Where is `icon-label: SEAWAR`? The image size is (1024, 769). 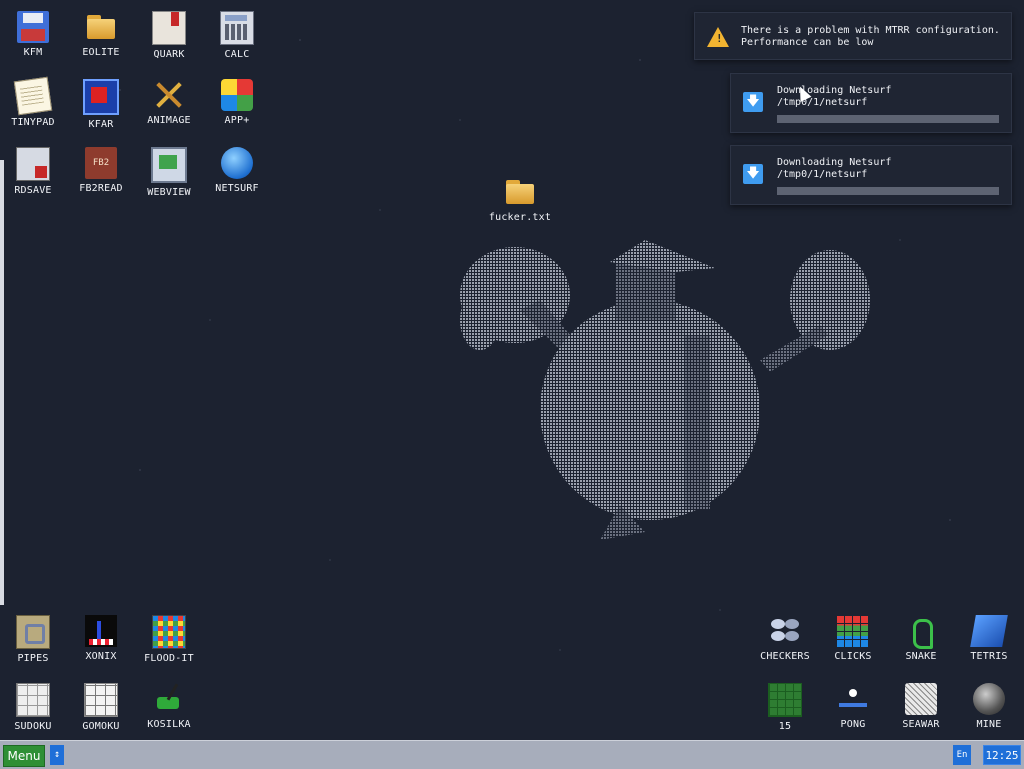 icon-label: SEAWAR is located at coordinates (921, 724).